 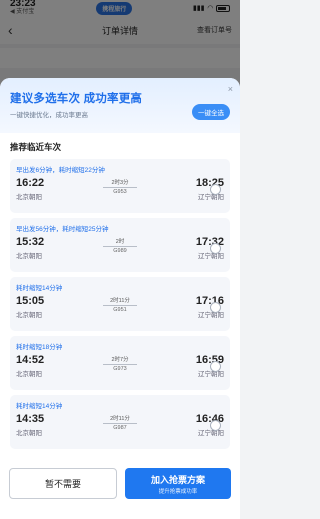 I want to click on departure-time: 15:32, so click(x=30, y=242).